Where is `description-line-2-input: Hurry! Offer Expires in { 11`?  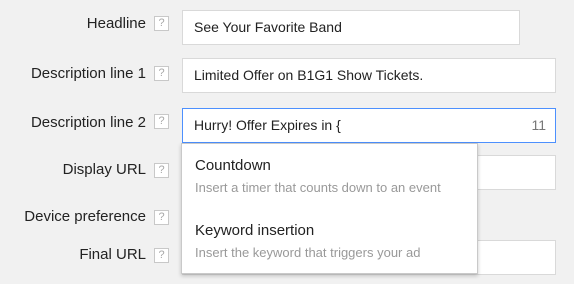
description-line-2-input: Hurry! Offer Expires in { 11 is located at coordinates (369, 125).